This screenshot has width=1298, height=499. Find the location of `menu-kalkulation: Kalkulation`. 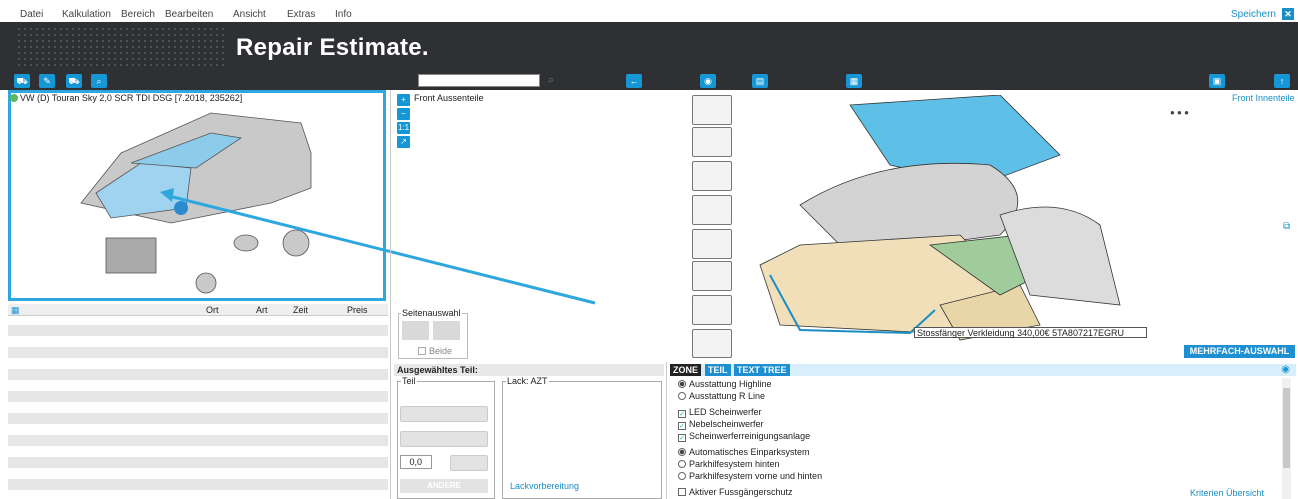

menu-kalkulation: Kalkulation is located at coordinates (86, 14).